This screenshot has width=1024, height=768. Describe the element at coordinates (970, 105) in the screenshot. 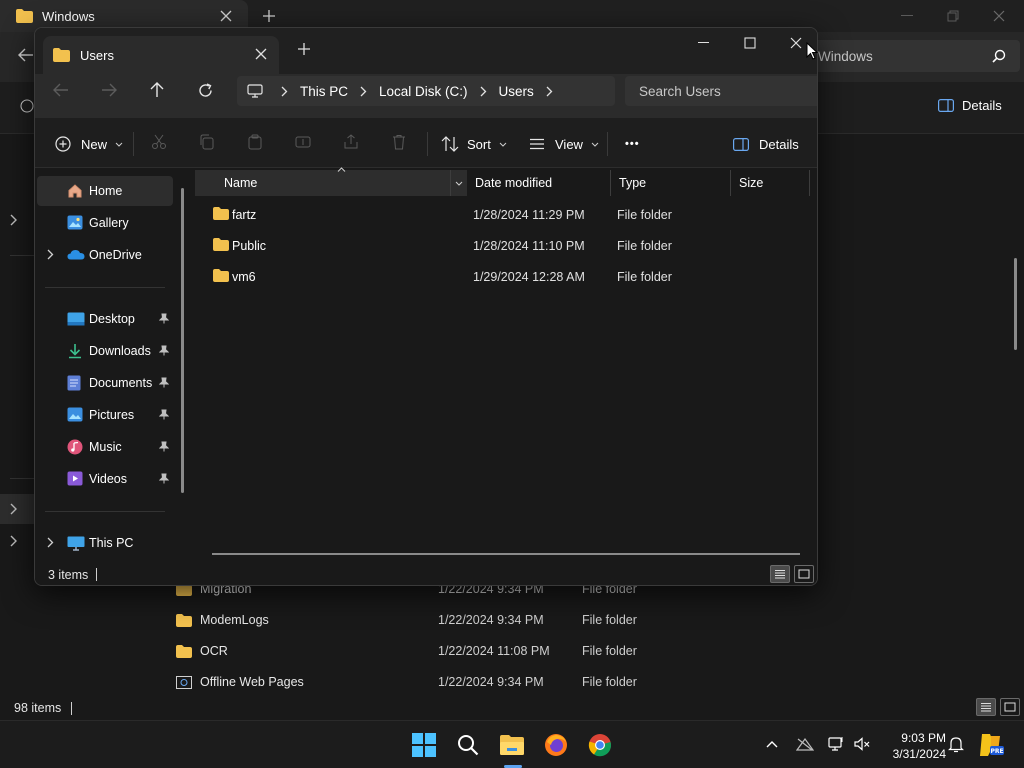

I see `bg-details-button: Details` at that location.